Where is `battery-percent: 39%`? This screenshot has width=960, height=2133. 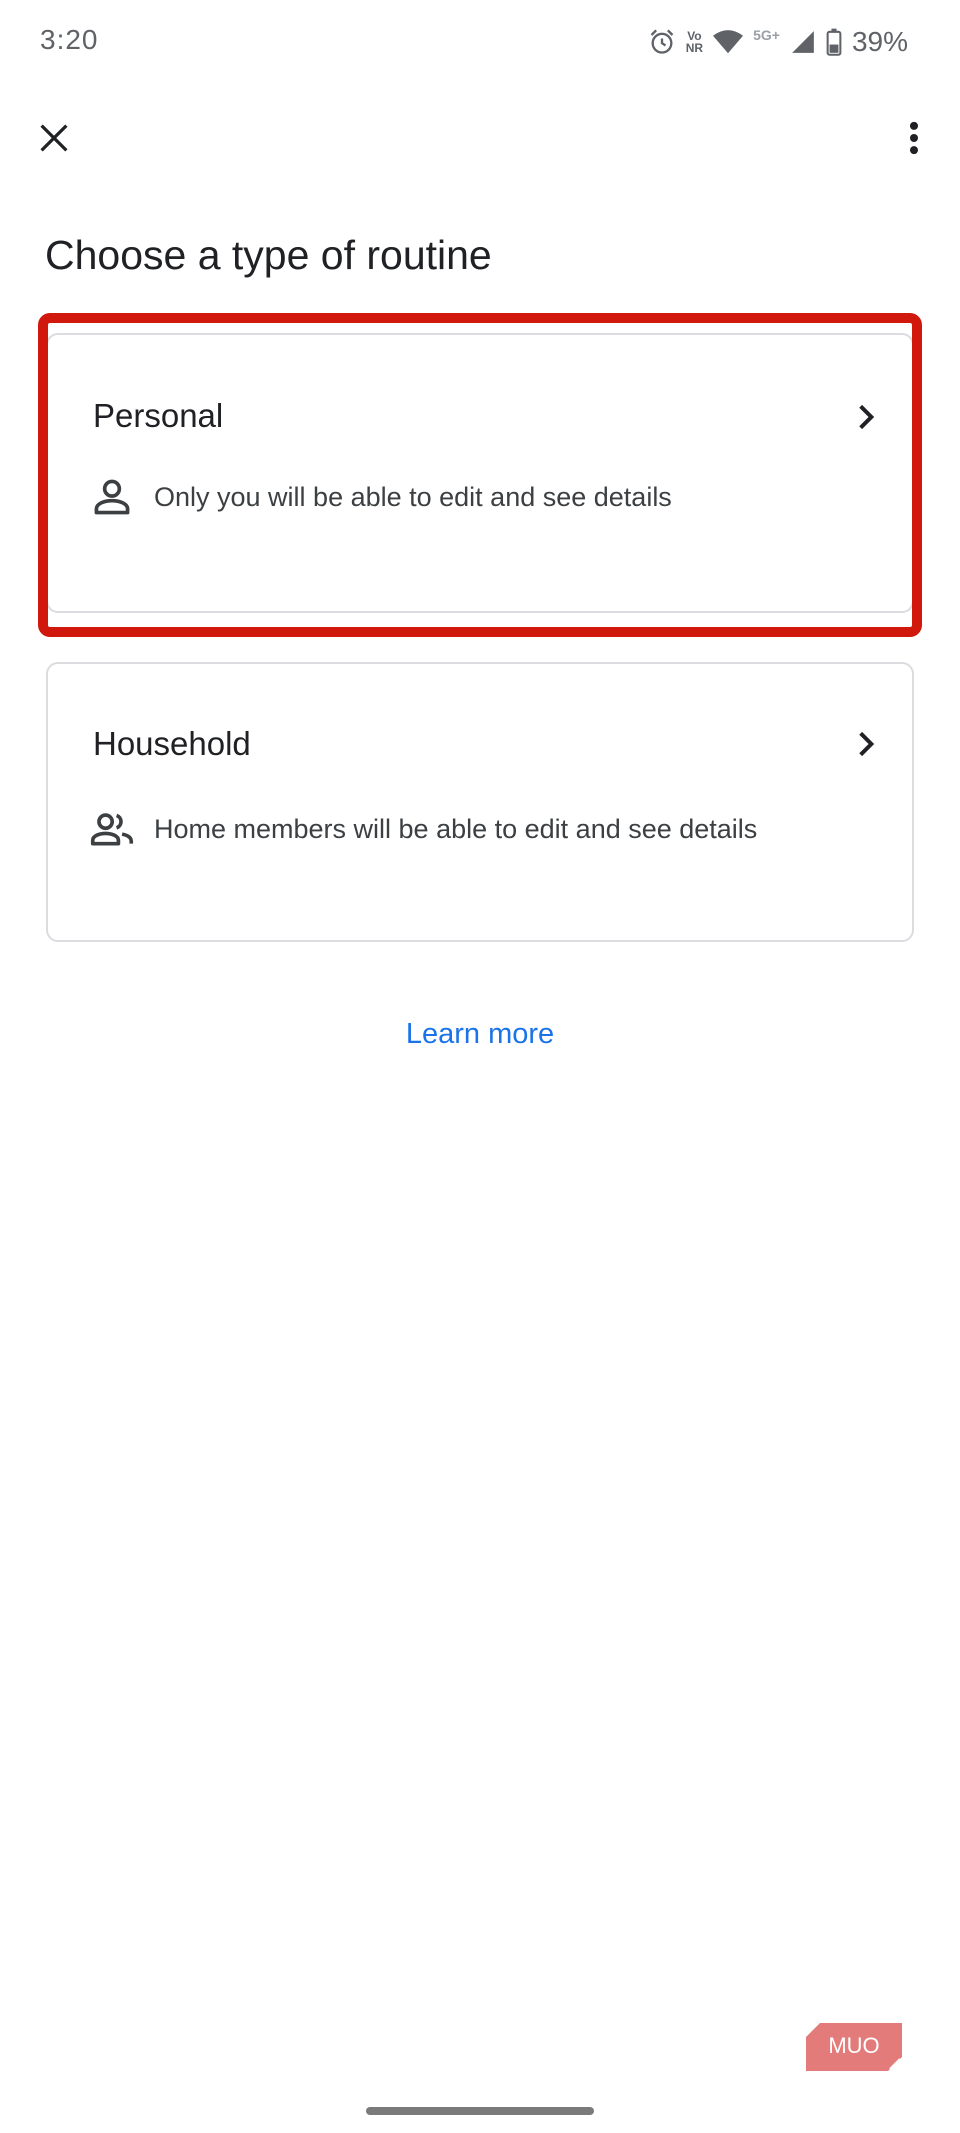 battery-percent: 39% is located at coordinates (879, 41).